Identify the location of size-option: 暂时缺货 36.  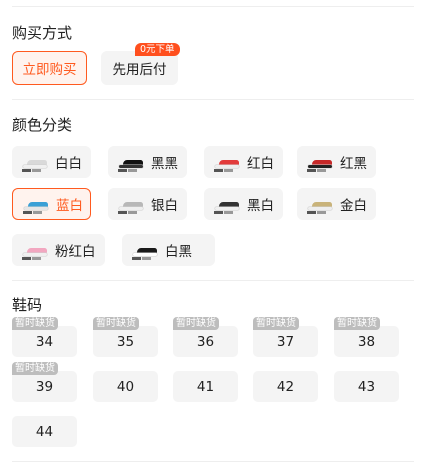
(205, 337).